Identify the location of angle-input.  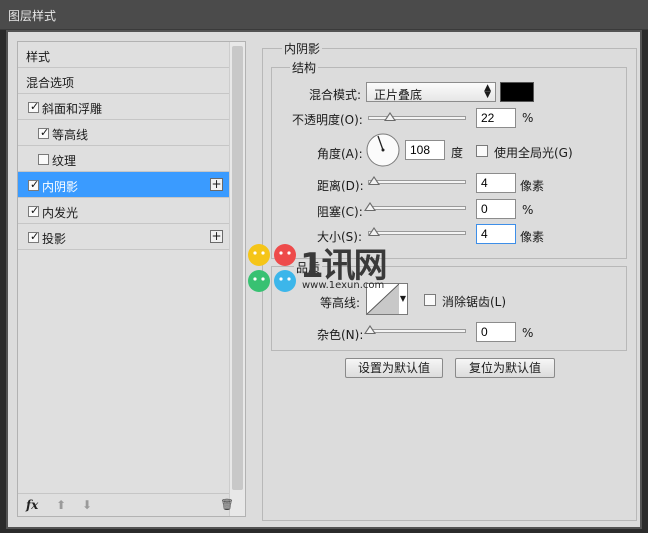
(425, 150).